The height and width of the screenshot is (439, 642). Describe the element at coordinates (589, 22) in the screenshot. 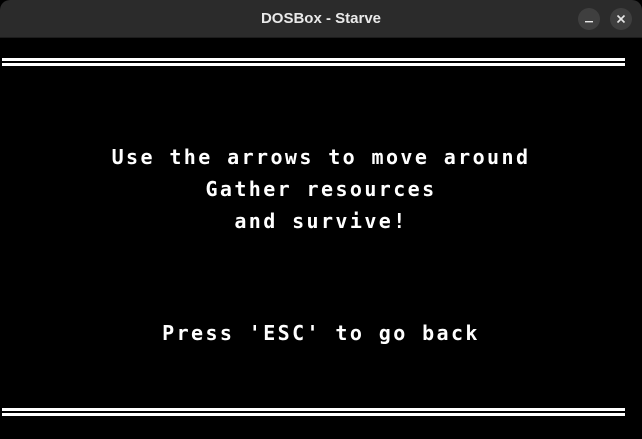

I see `minimize-icon` at that location.